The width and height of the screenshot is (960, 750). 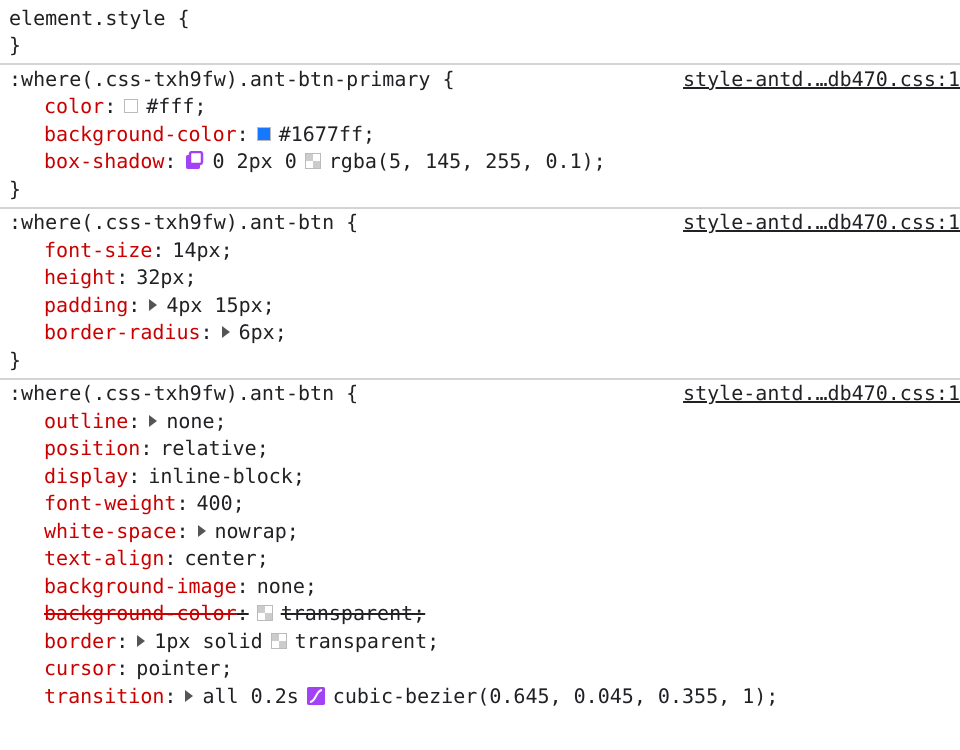 What do you see at coordinates (104, 161) in the screenshot?
I see `property-name: box-shadow` at bounding box center [104, 161].